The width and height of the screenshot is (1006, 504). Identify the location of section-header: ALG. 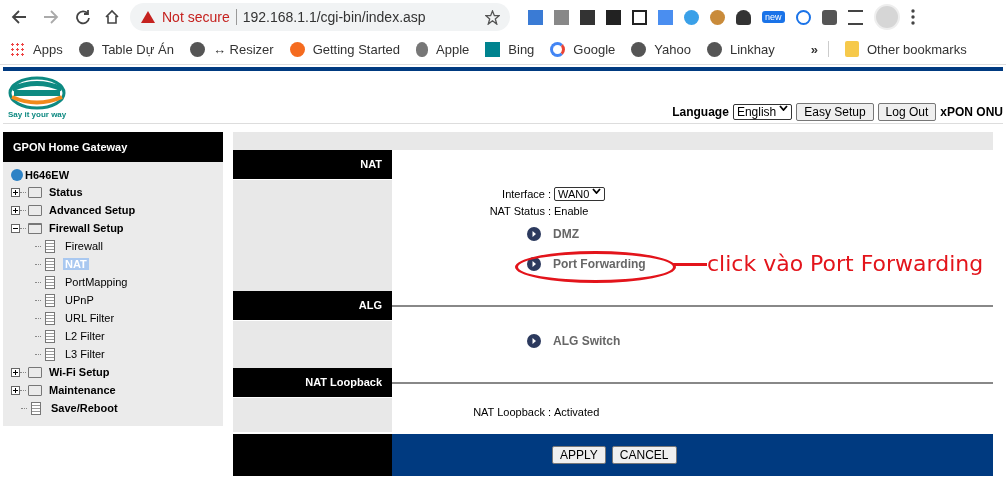
(312, 305).